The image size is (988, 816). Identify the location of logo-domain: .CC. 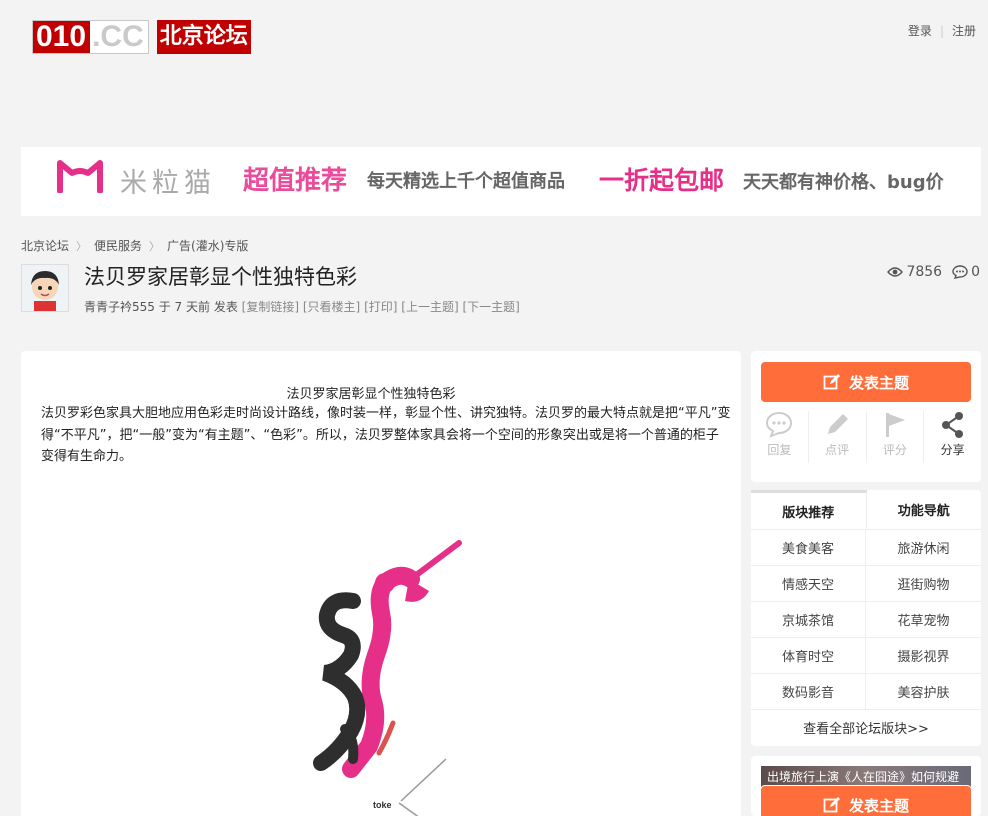
(118, 36).